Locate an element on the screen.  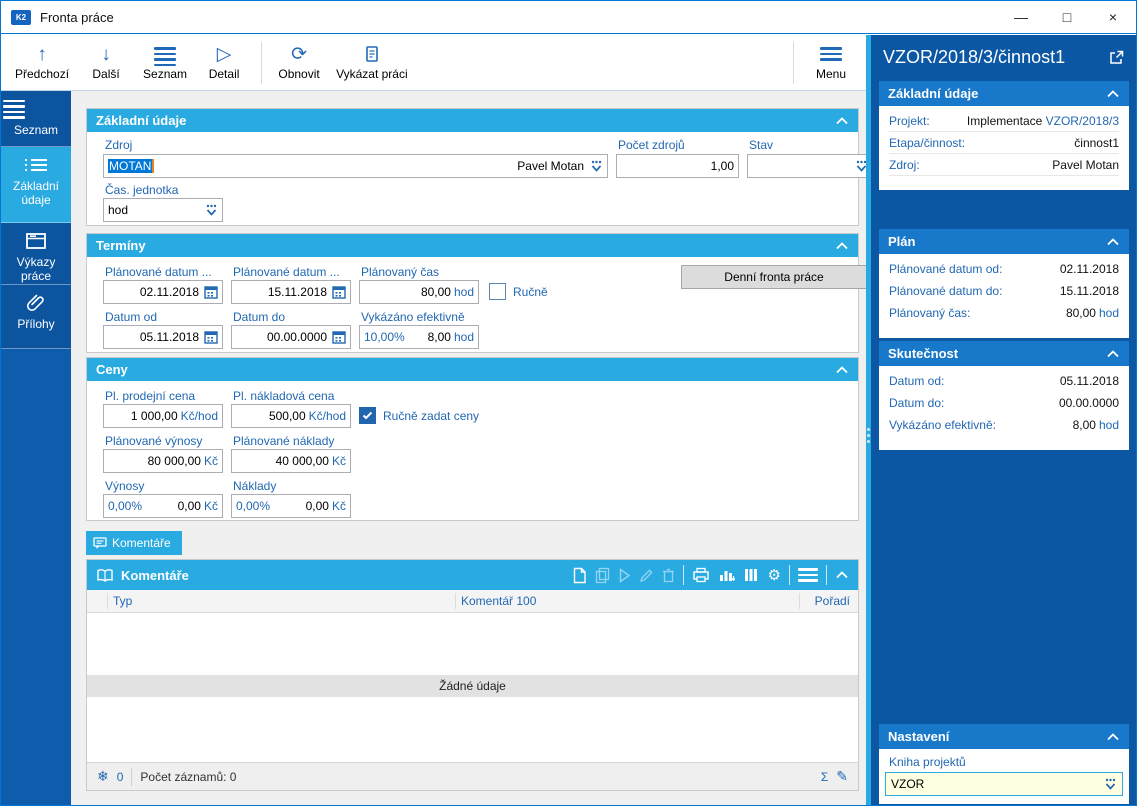
columns-export-icon is located at coordinates (751, 575).